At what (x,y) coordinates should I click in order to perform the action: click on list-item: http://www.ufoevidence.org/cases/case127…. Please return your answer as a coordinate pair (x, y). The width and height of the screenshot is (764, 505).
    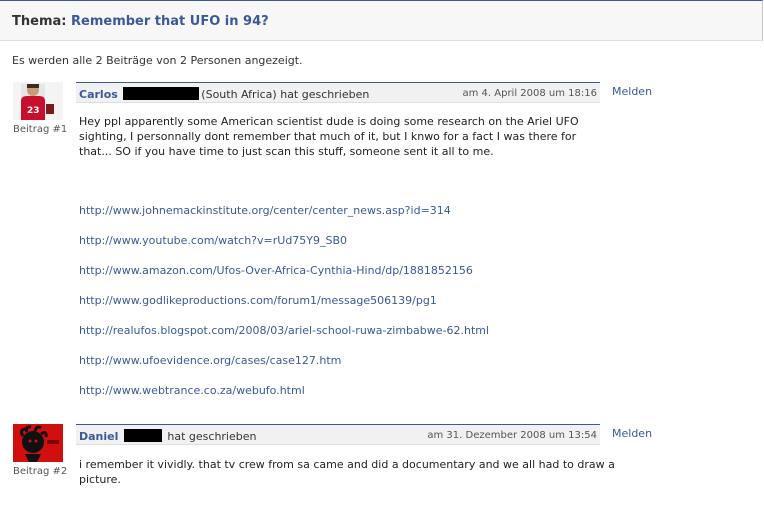
    Looking at the image, I should click on (284, 369).